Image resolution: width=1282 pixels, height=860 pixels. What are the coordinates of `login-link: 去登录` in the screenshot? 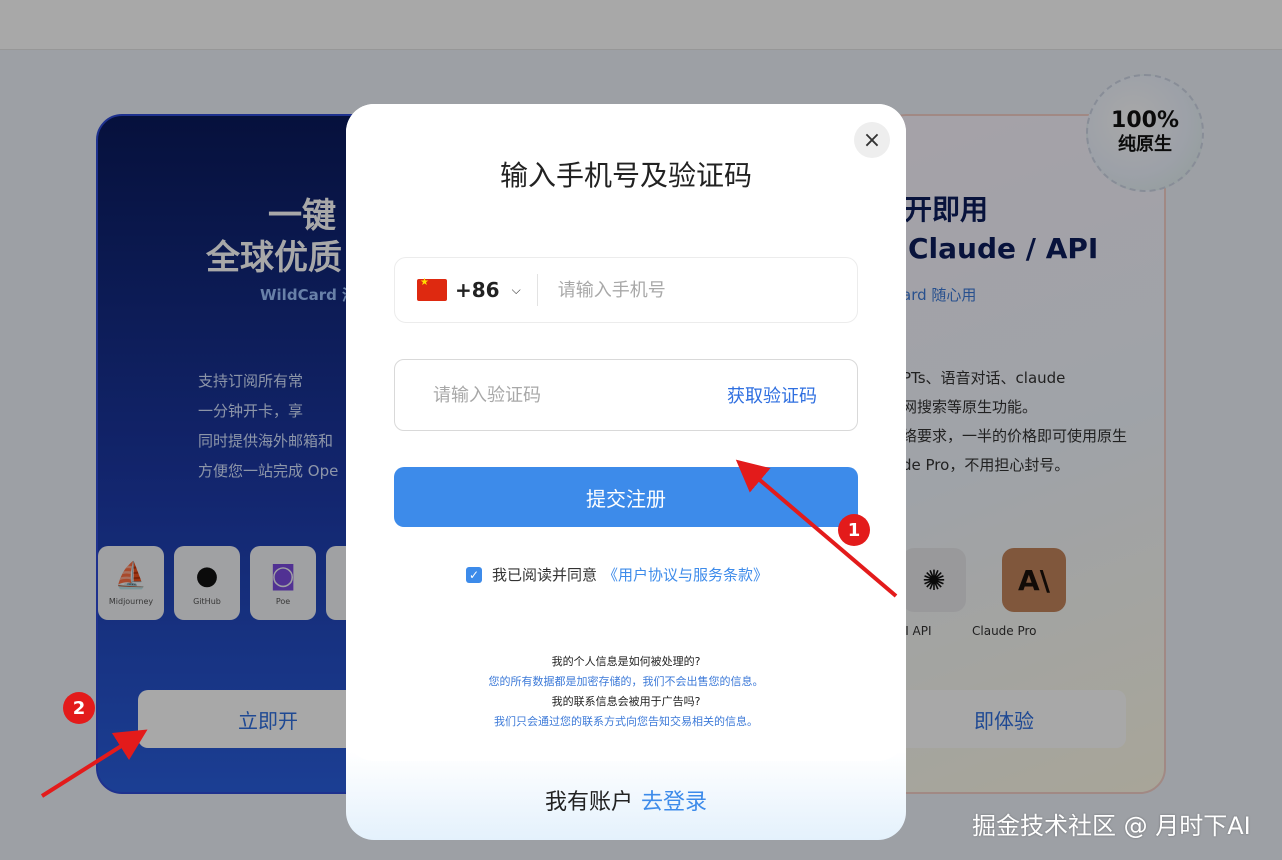 It's located at (674, 802).